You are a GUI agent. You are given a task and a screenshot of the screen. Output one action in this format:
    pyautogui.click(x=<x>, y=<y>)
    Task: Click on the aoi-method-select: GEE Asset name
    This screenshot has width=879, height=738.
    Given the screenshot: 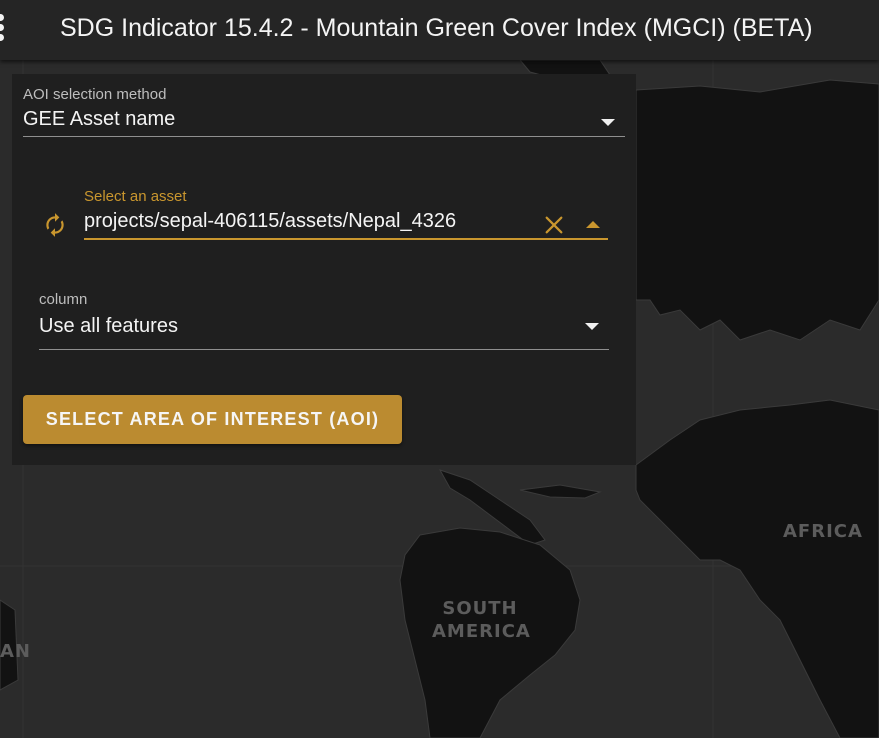 What is the action you would take?
    pyautogui.click(x=99, y=119)
    